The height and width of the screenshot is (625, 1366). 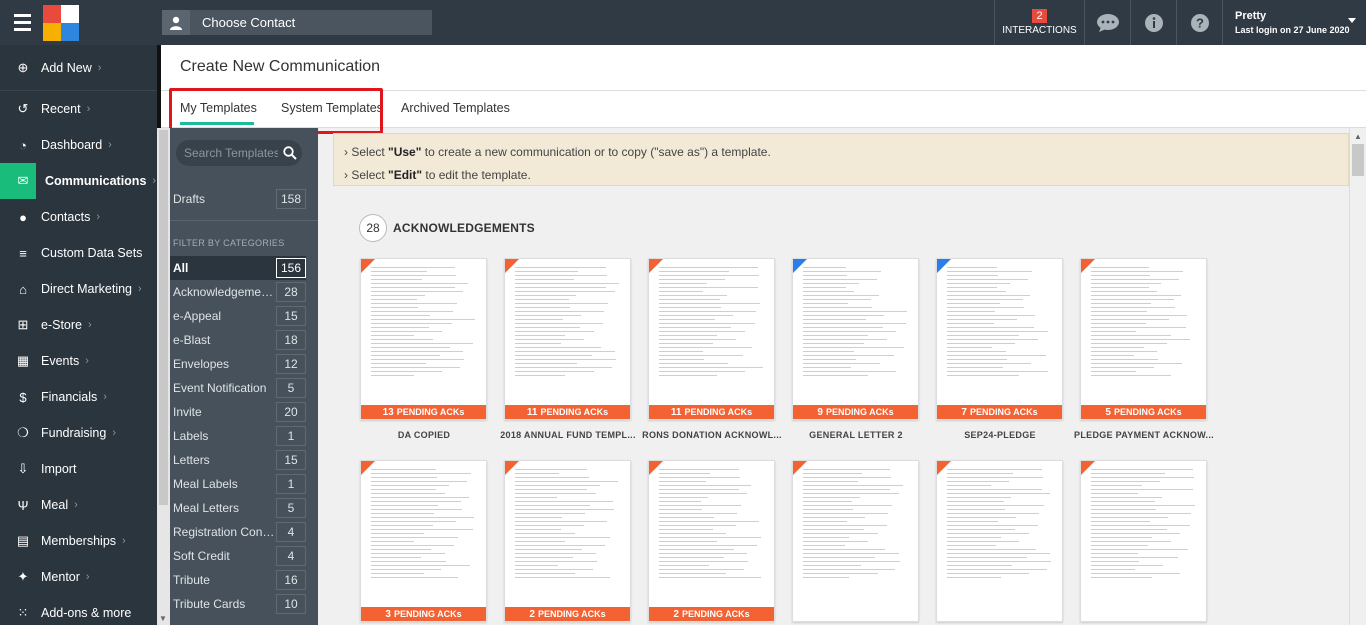 I want to click on sidebar-item-communications: ✉ Communications ›, so click(x=80, y=181).